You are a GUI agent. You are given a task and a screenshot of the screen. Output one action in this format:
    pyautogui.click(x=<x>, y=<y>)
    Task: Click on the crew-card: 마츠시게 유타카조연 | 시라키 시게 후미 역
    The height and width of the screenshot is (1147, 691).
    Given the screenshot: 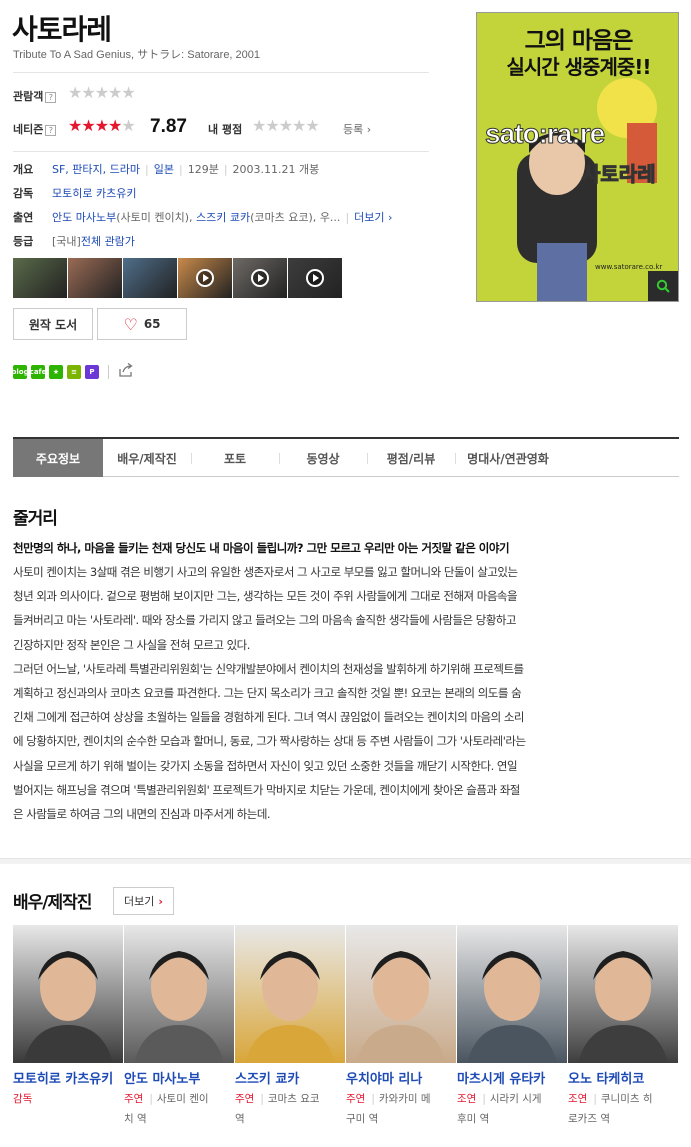 What is the action you would take?
    pyautogui.click(x=512, y=1027)
    